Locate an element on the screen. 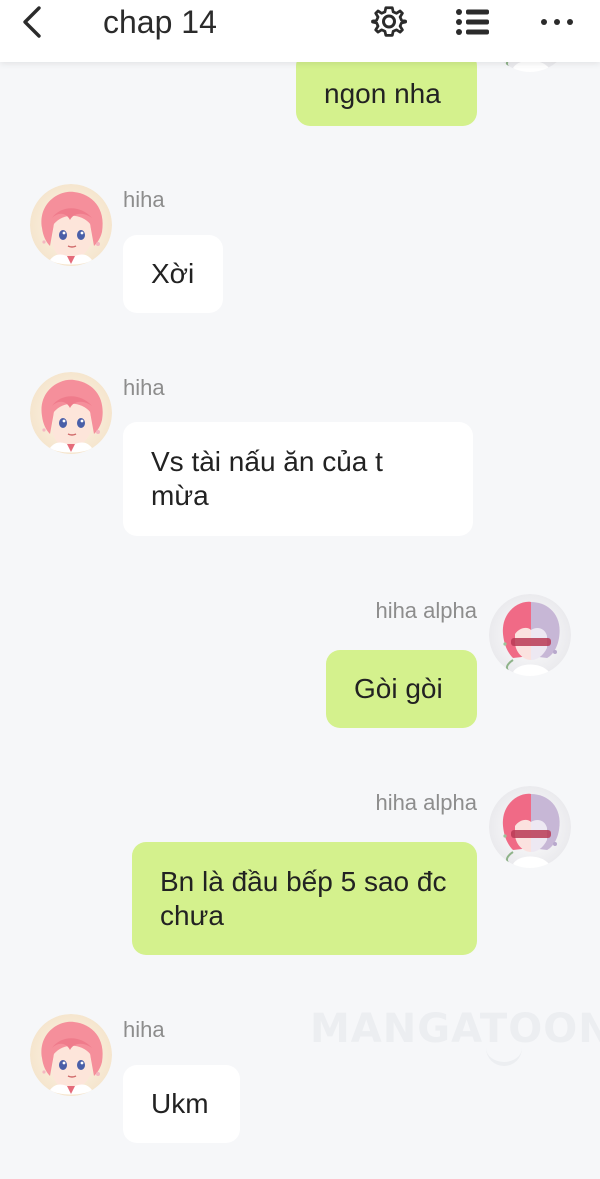  chapter-list-button is located at coordinates (473, 22).